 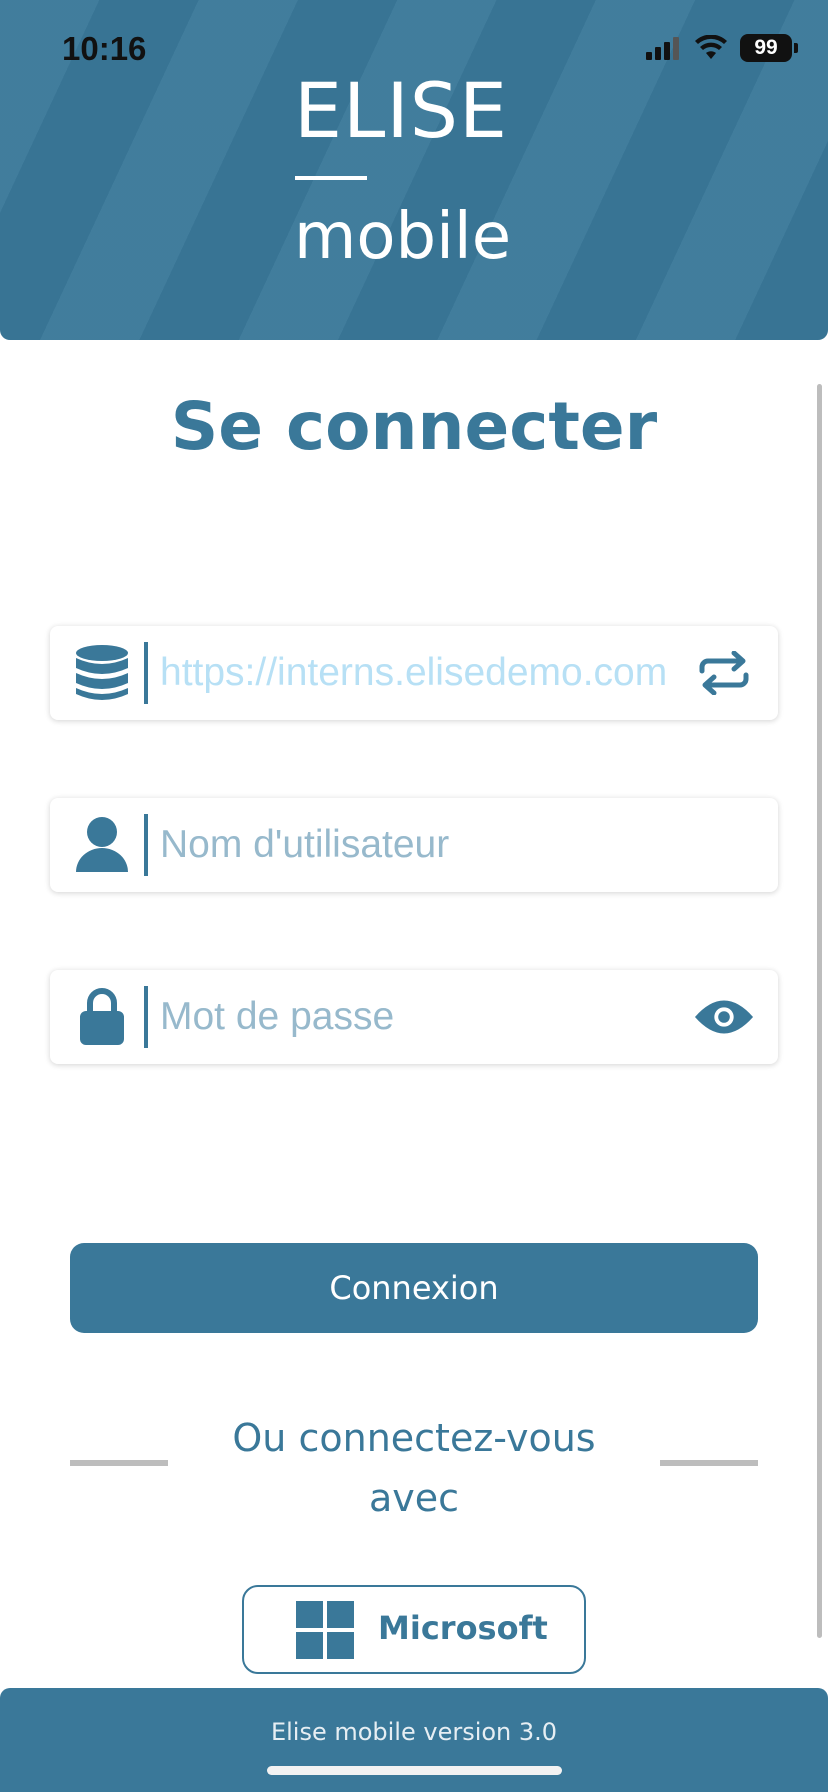 I want to click on page-title: Se connecter, so click(x=414, y=426).